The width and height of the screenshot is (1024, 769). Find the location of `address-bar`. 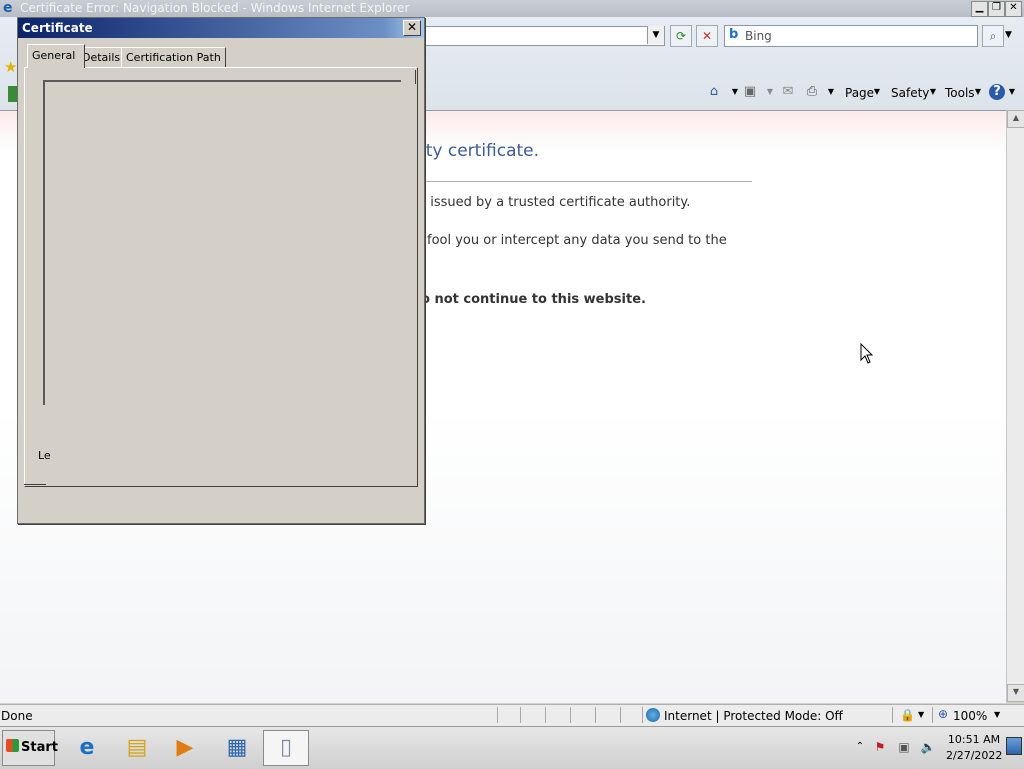

address-bar is located at coordinates (540, 36).